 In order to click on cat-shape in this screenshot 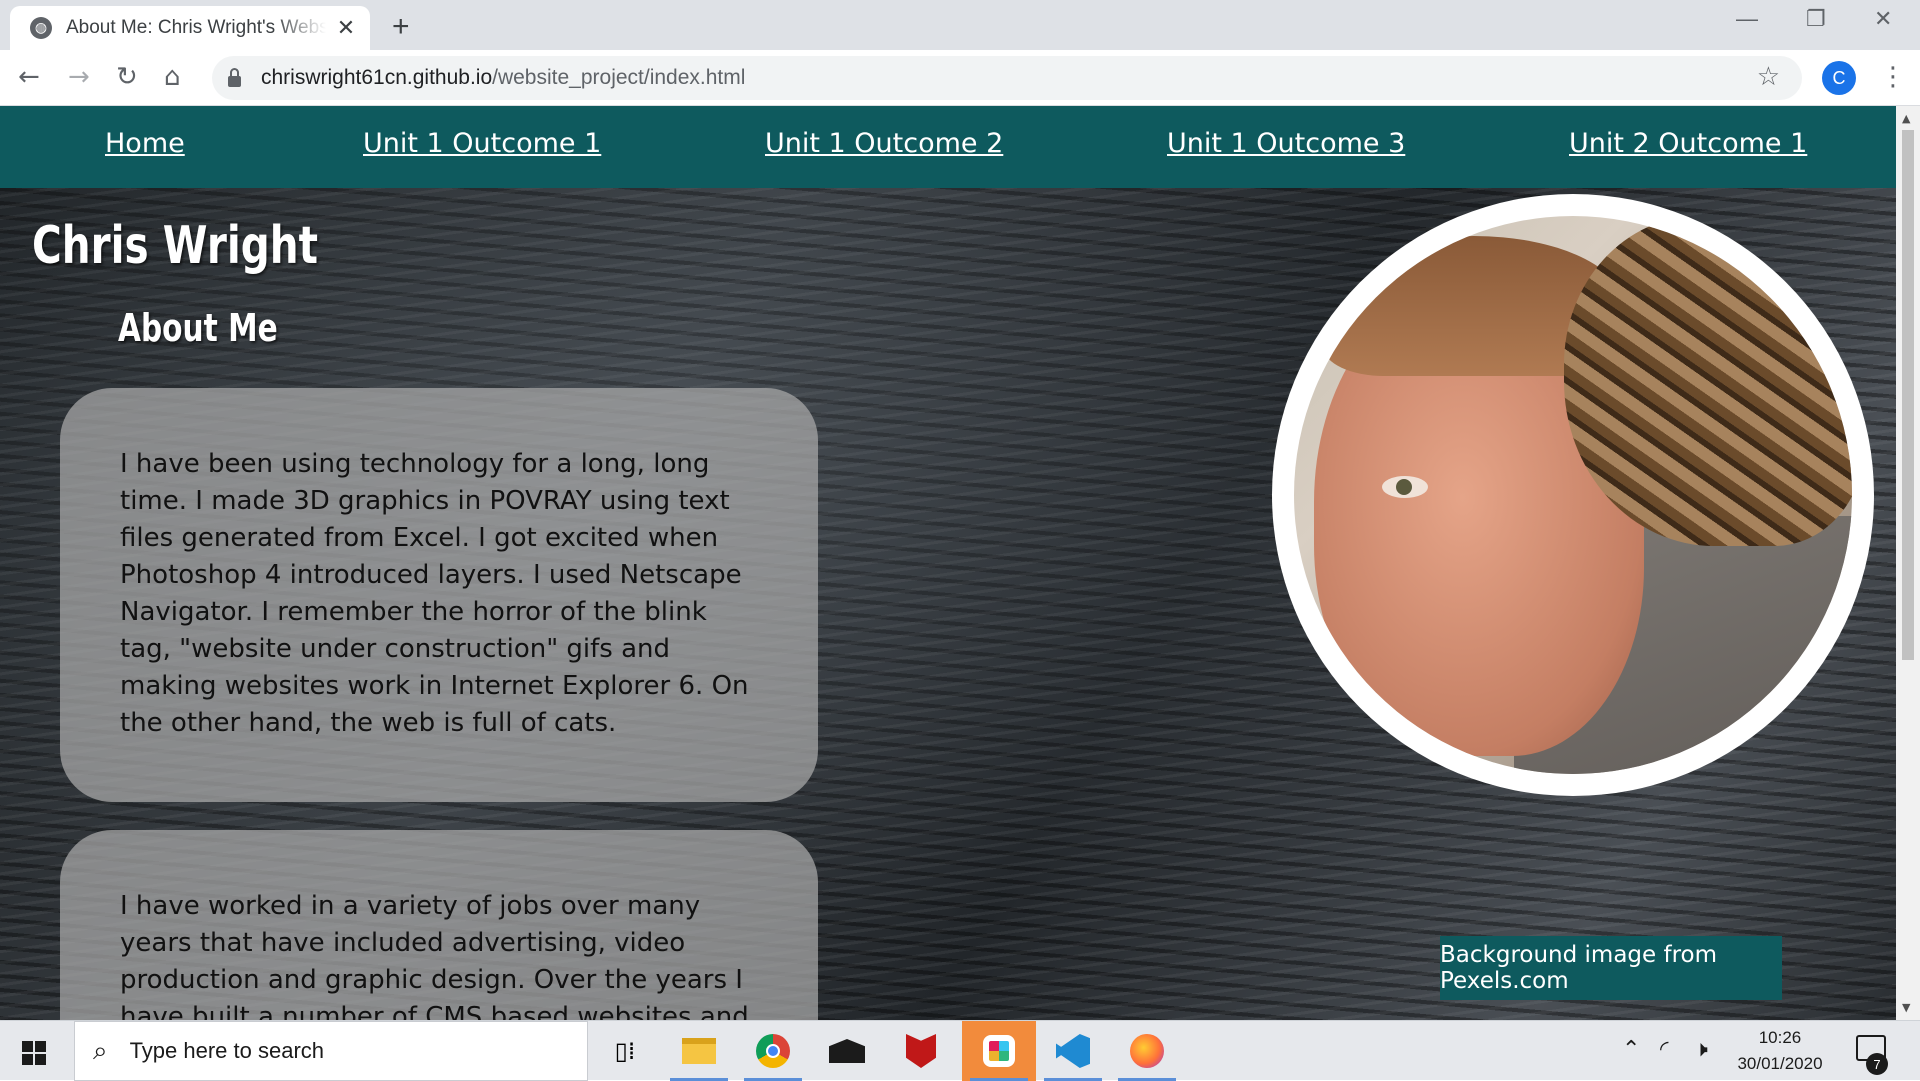, I will do `click(1708, 381)`.